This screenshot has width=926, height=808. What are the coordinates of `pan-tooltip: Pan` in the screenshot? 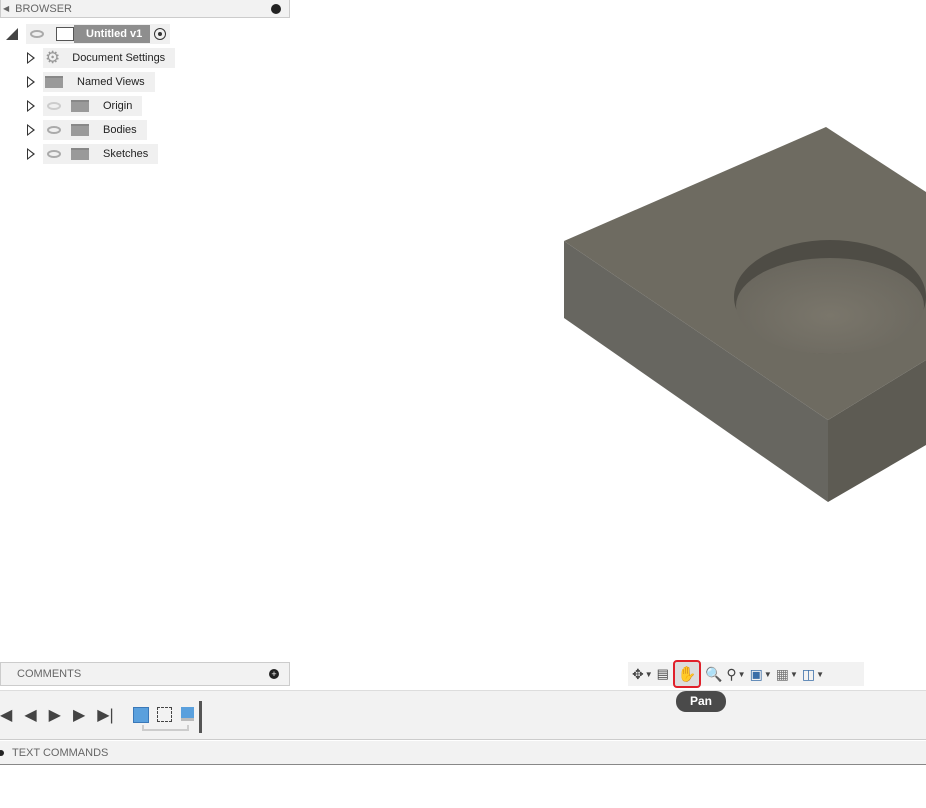 It's located at (701, 701).